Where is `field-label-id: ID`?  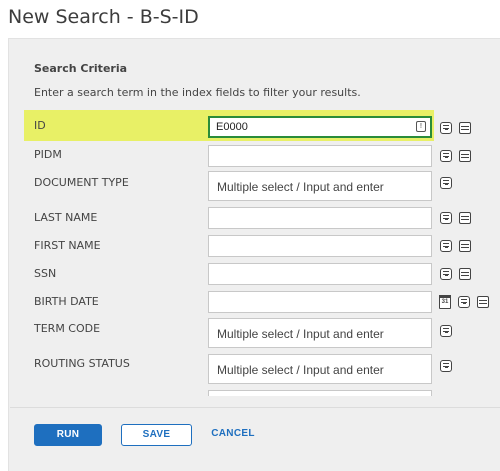 field-label-id: ID is located at coordinates (40, 125).